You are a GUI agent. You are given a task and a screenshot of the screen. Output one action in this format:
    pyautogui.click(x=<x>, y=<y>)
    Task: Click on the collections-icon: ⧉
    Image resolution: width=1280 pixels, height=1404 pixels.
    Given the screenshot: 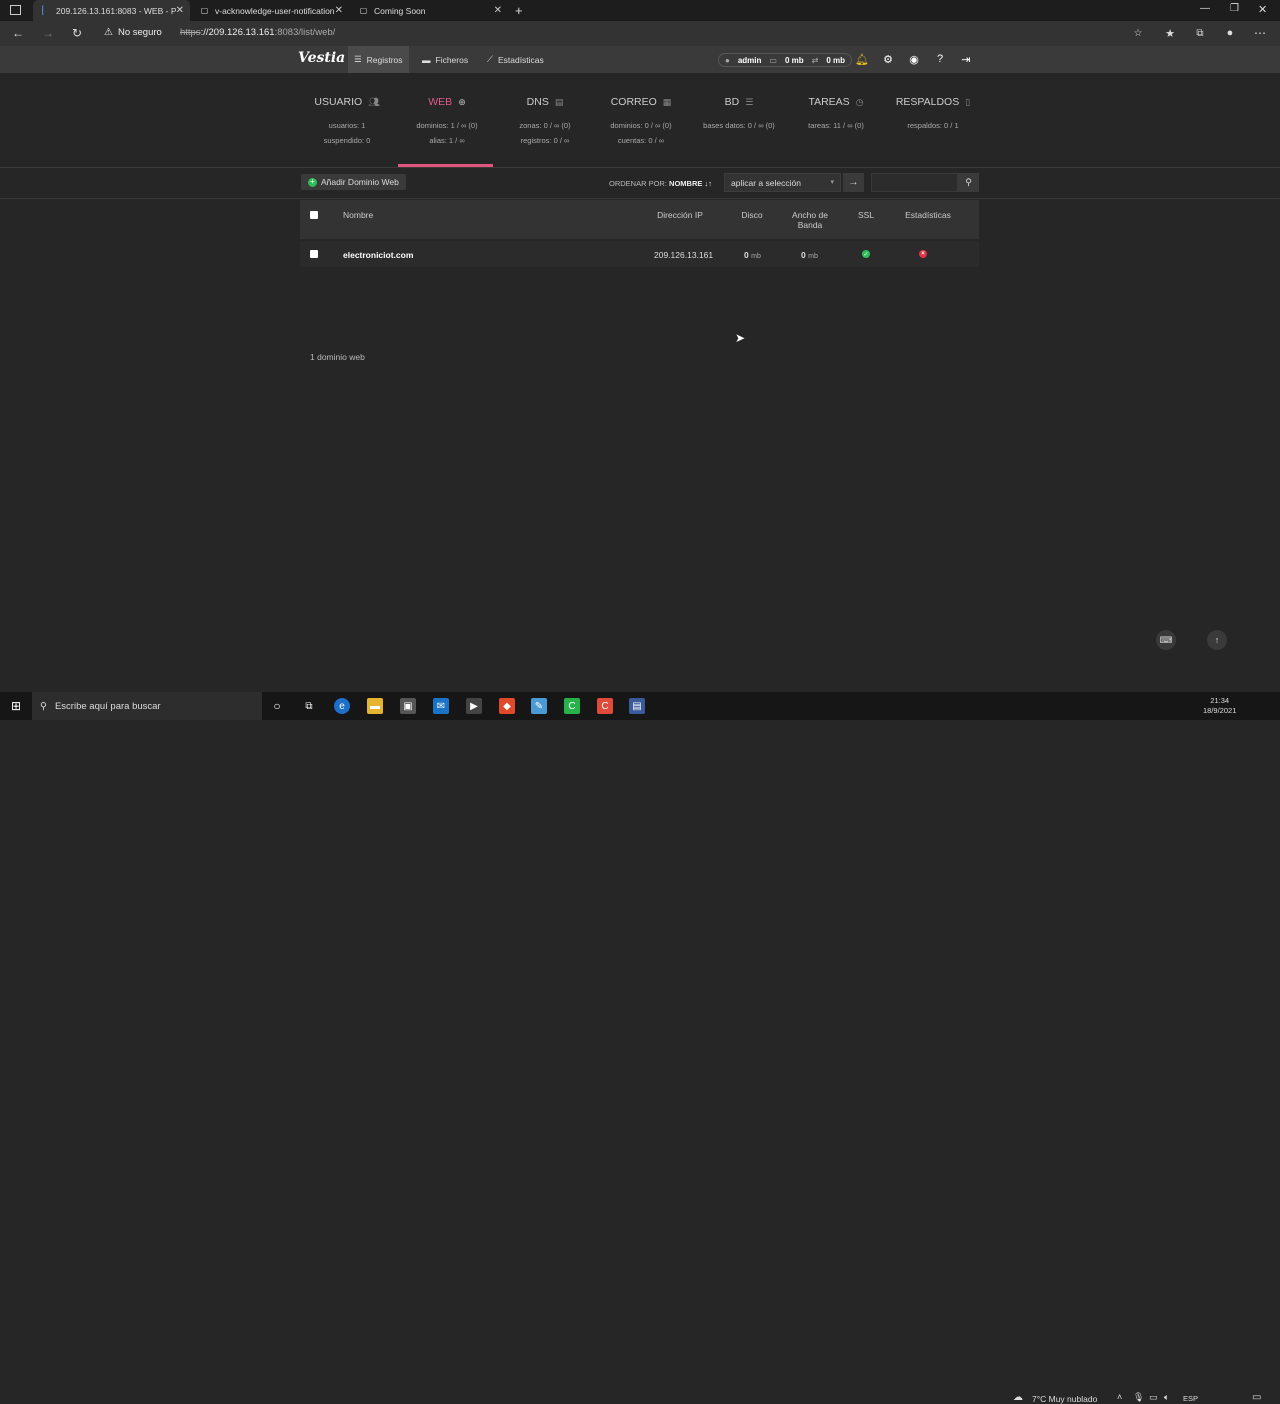 What is the action you would take?
    pyautogui.click(x=1200, y=33)
    